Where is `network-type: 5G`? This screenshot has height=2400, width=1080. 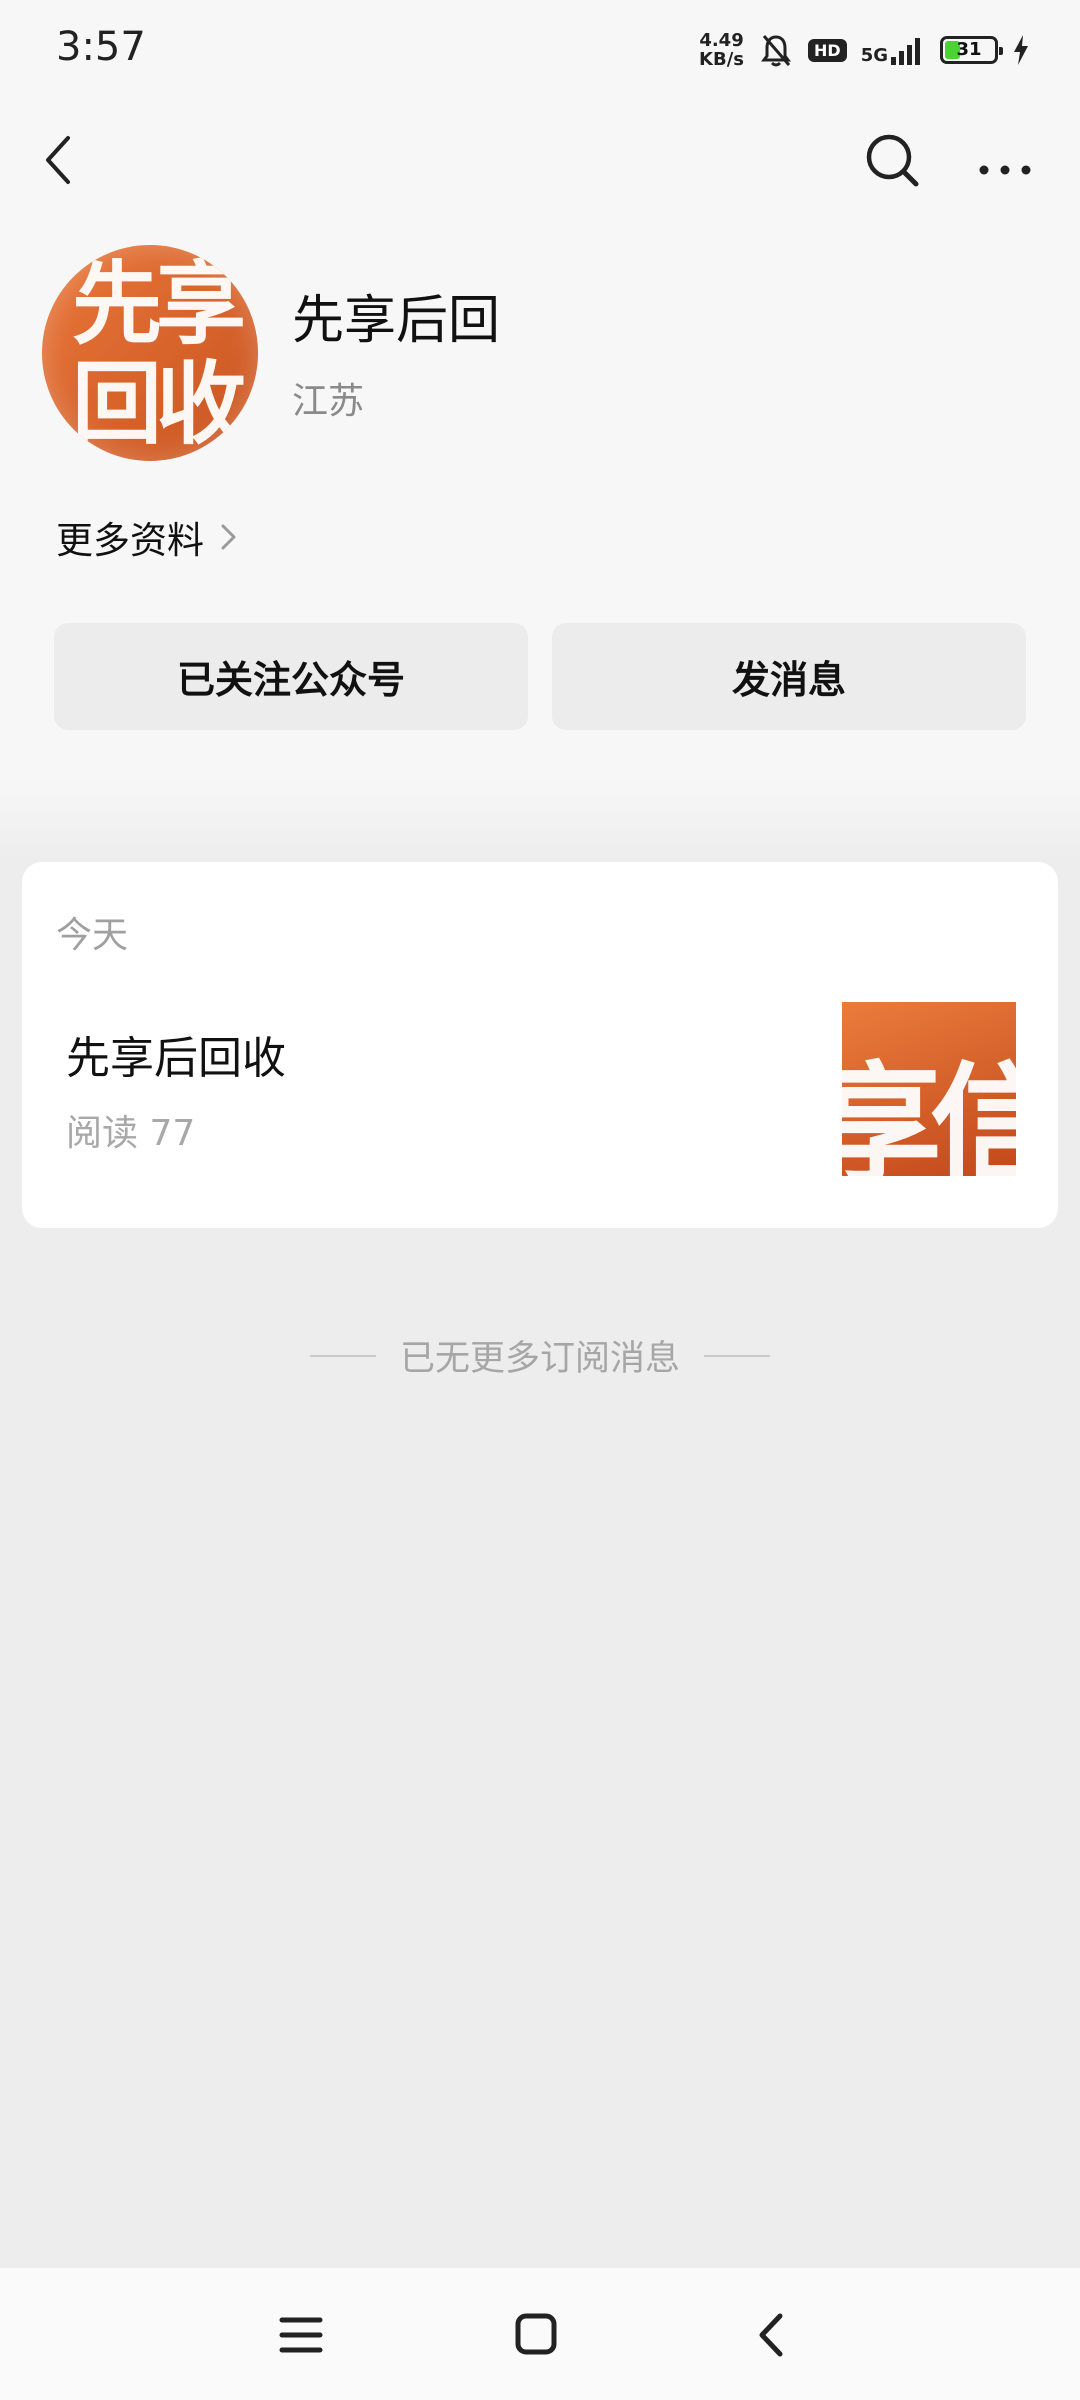
network-type: 5G is located at coordinates (874, 55).